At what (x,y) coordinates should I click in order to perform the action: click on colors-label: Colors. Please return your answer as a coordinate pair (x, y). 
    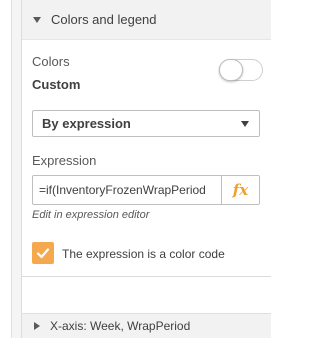
    Looking at the image, I should click on (51, 61).